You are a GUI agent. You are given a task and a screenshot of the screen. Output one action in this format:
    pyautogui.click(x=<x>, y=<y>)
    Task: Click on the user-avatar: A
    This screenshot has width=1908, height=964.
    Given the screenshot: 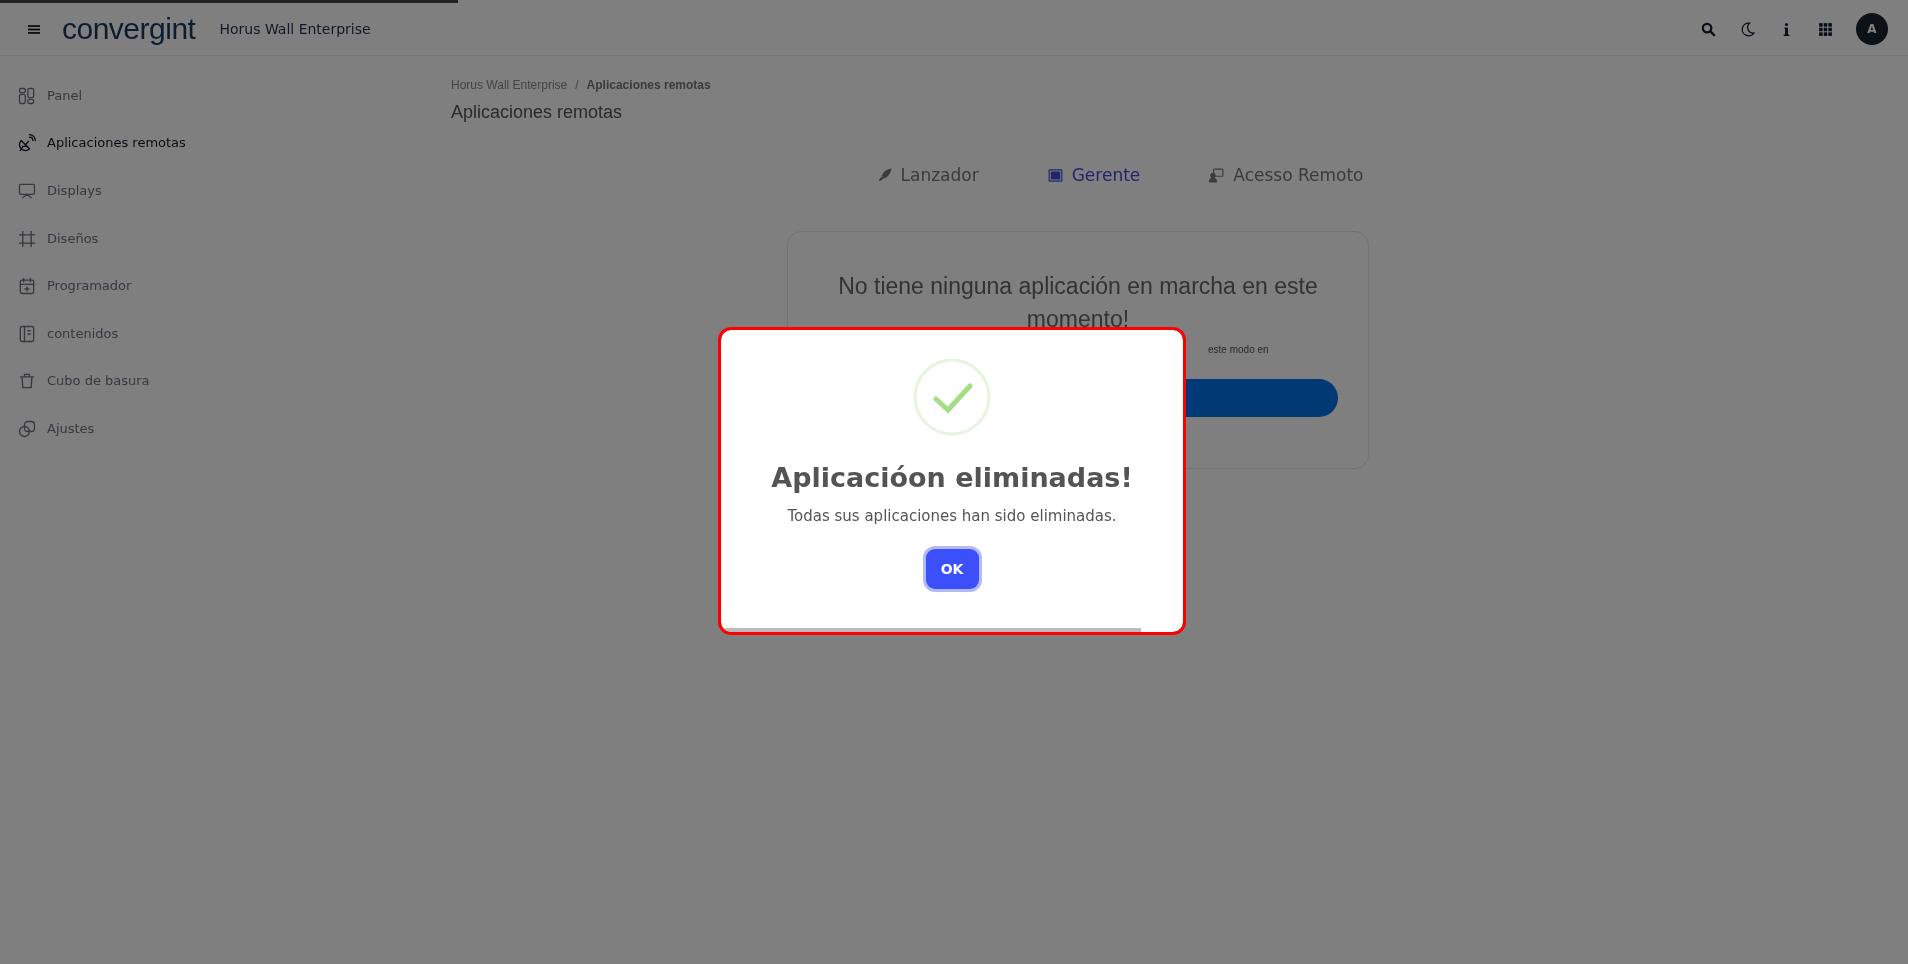 What is the action you would take?
    pyautogui.click(x=1872, y=29)
    